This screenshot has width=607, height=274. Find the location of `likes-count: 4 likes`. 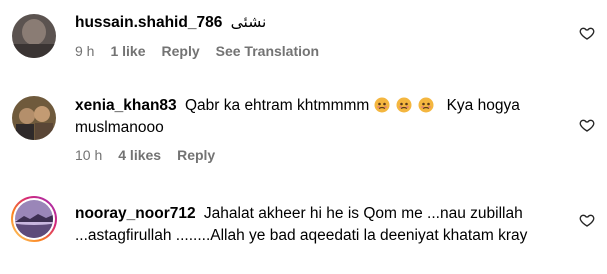

likes-count: 4 likes is located at coordinates (139, 155).